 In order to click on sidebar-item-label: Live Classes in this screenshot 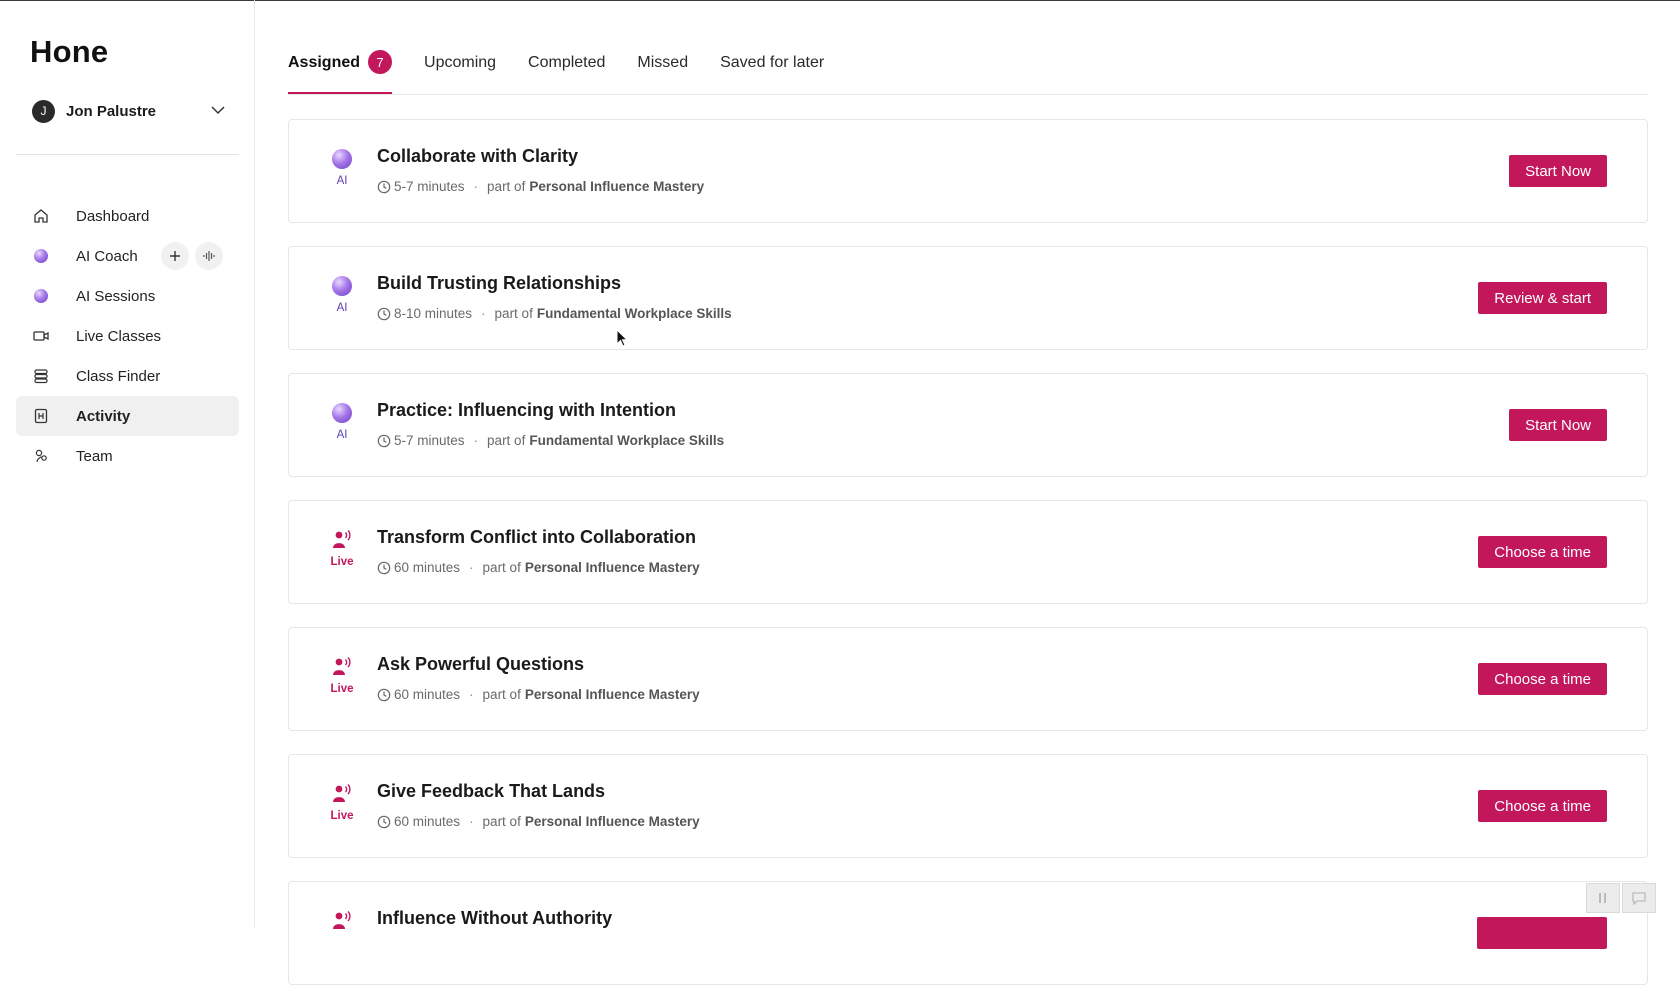, I will do `click(119, 336)`.